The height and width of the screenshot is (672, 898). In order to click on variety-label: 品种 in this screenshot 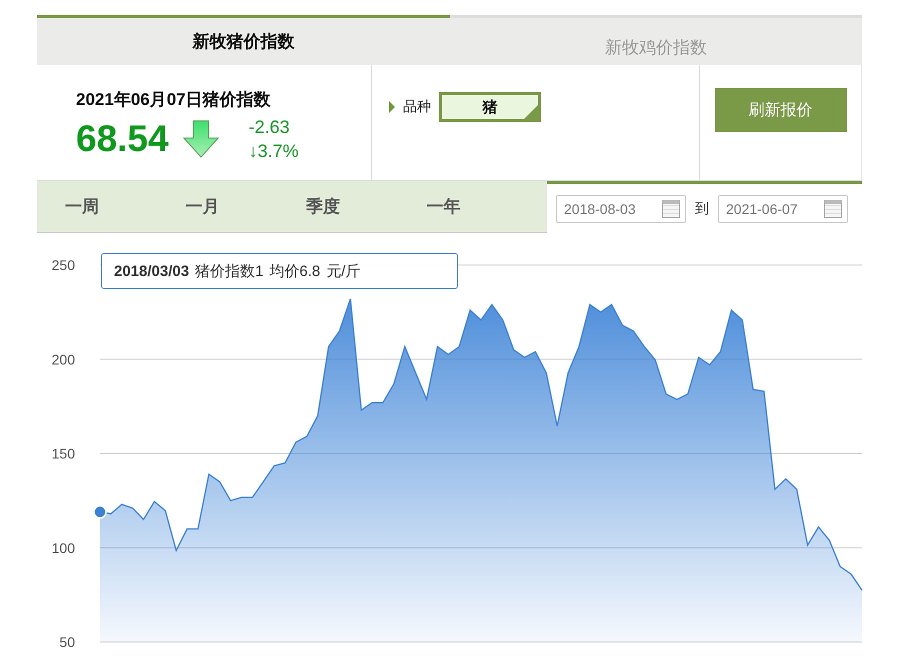, I will do `click(417, 107)`.